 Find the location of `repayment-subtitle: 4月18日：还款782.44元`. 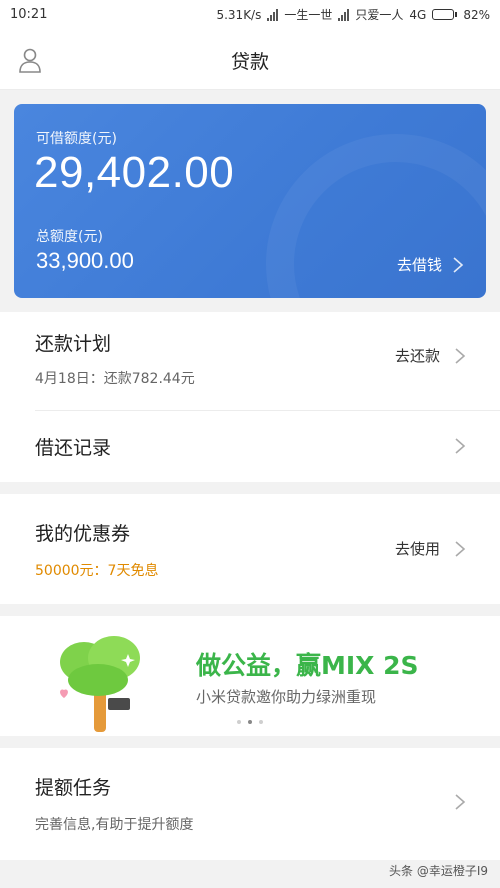

repayment-subtitle: 4月18日：还款782.44元 is located at coordinates (115, 379).